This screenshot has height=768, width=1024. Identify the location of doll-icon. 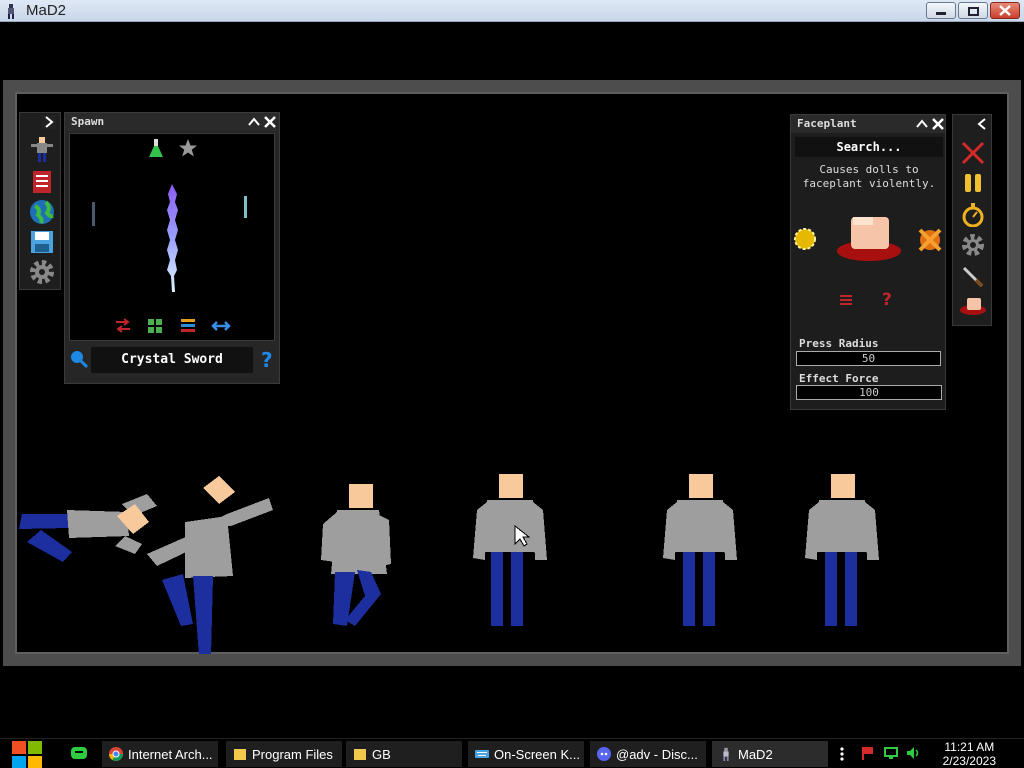
(42, 149).